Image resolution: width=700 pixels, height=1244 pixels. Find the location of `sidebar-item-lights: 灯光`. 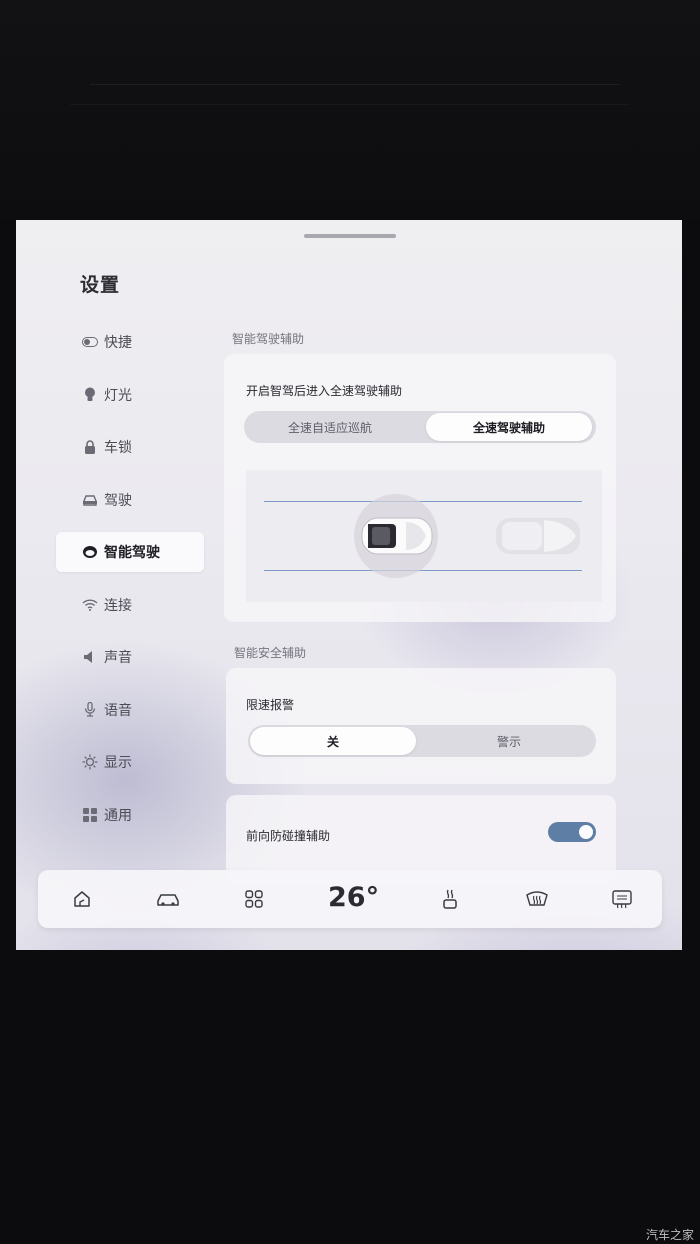

sidebar-item-lights: 灯光 is located at coordinates (130, 395).